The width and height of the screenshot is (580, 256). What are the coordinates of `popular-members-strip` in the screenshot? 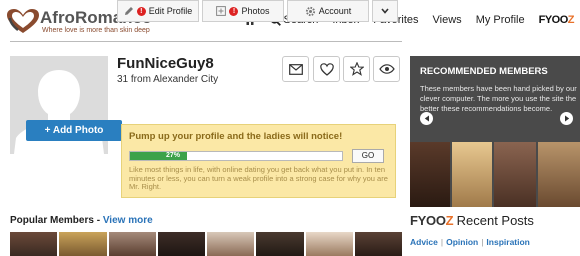 It's located at (206, 244).